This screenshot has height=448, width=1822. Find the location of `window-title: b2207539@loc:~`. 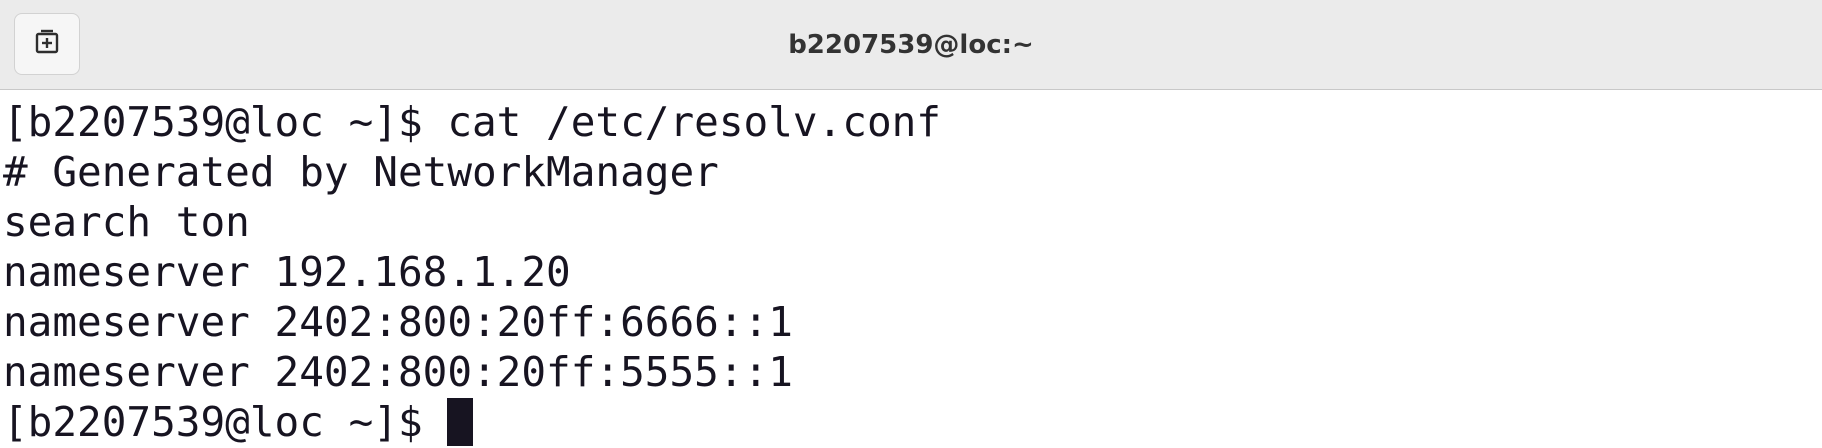

window-title: b2207539@loc:~ is located at coordinates (911, 45).